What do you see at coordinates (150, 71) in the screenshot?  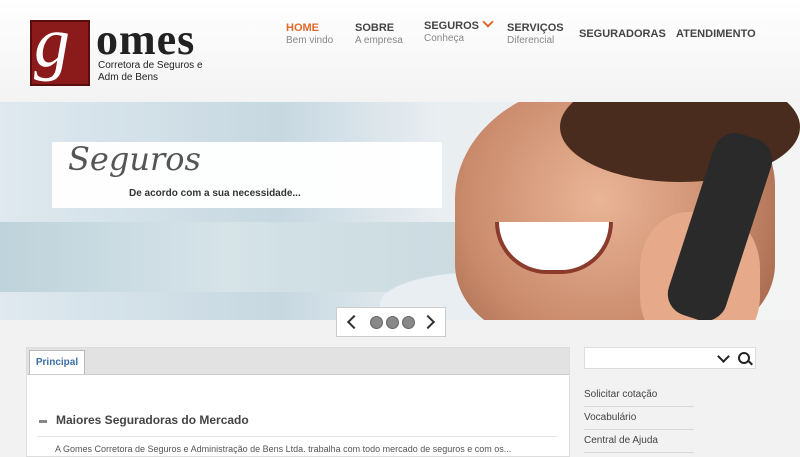 I see `logo-tagline: Corretora de Seguros e Adm de Bens` at bounding box center [150, 71].